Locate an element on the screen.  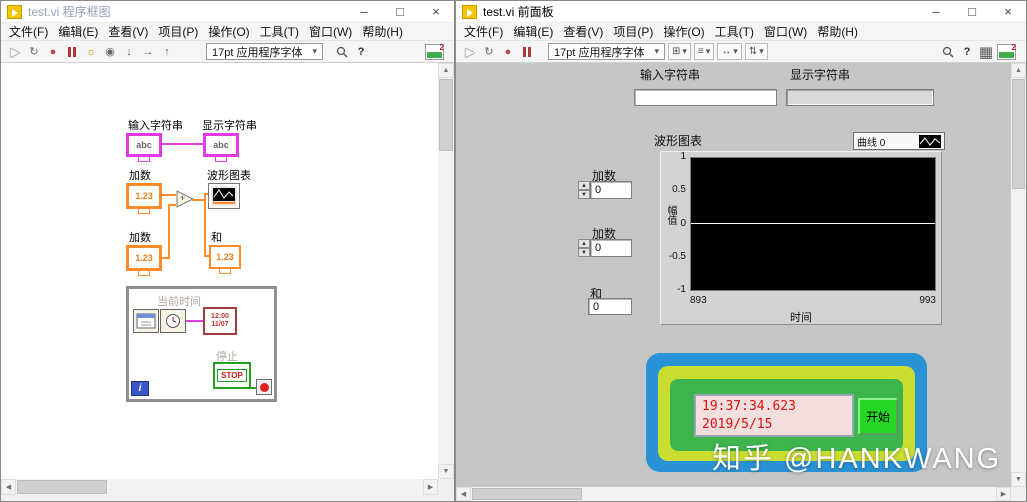
align-objects-dropdown: ⊞ ▾ is located at coordinates (679, 51).